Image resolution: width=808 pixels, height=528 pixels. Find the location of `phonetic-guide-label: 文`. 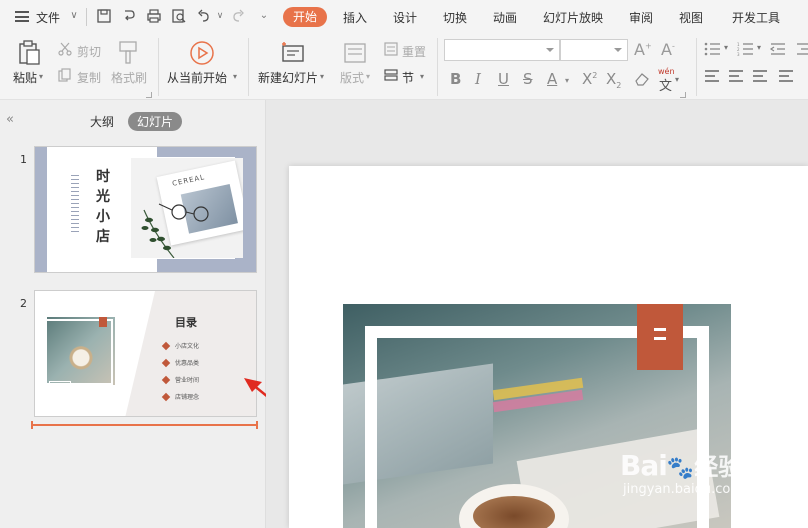

phonetic-guide-label: 文 is located at coordinates (666, 86).